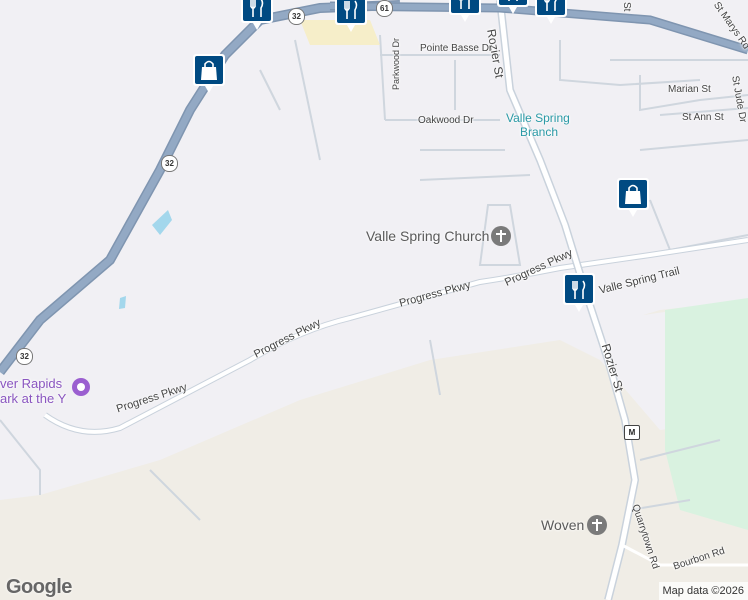 The image size is (748, 600). I want to click on road-label-st-ann-st: St Ann St, so click(703, 117).